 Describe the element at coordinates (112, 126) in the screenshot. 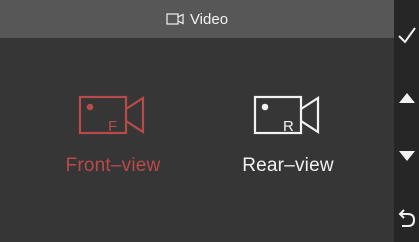

I see `front-camera-letter: F` at that location.